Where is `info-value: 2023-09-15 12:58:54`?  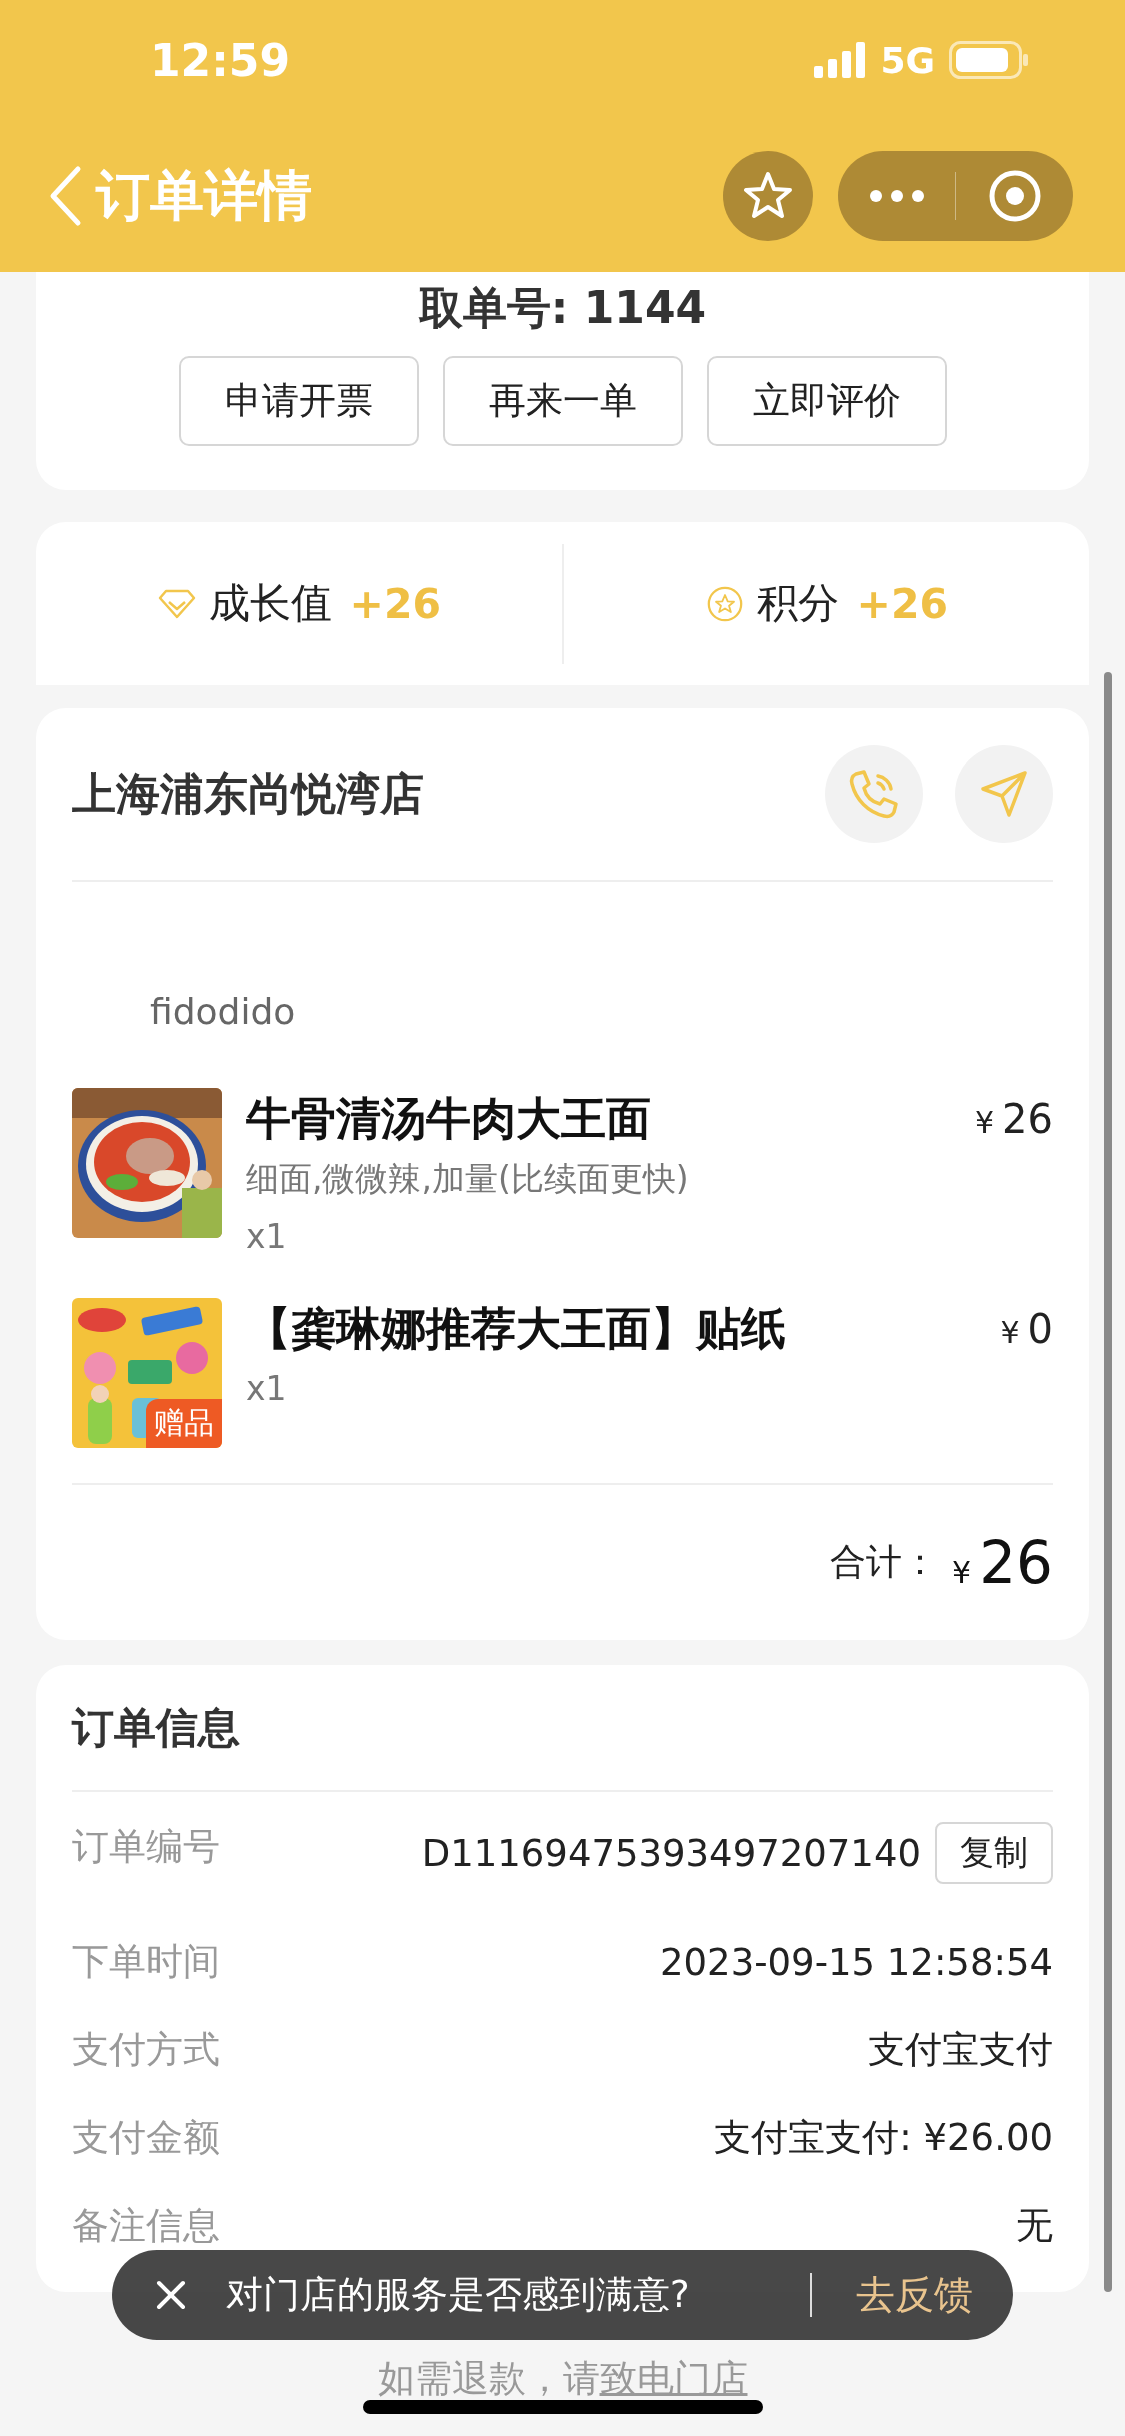 info-value: 2023-09-15 12:58:54 is located at coordinates (856, 1962).